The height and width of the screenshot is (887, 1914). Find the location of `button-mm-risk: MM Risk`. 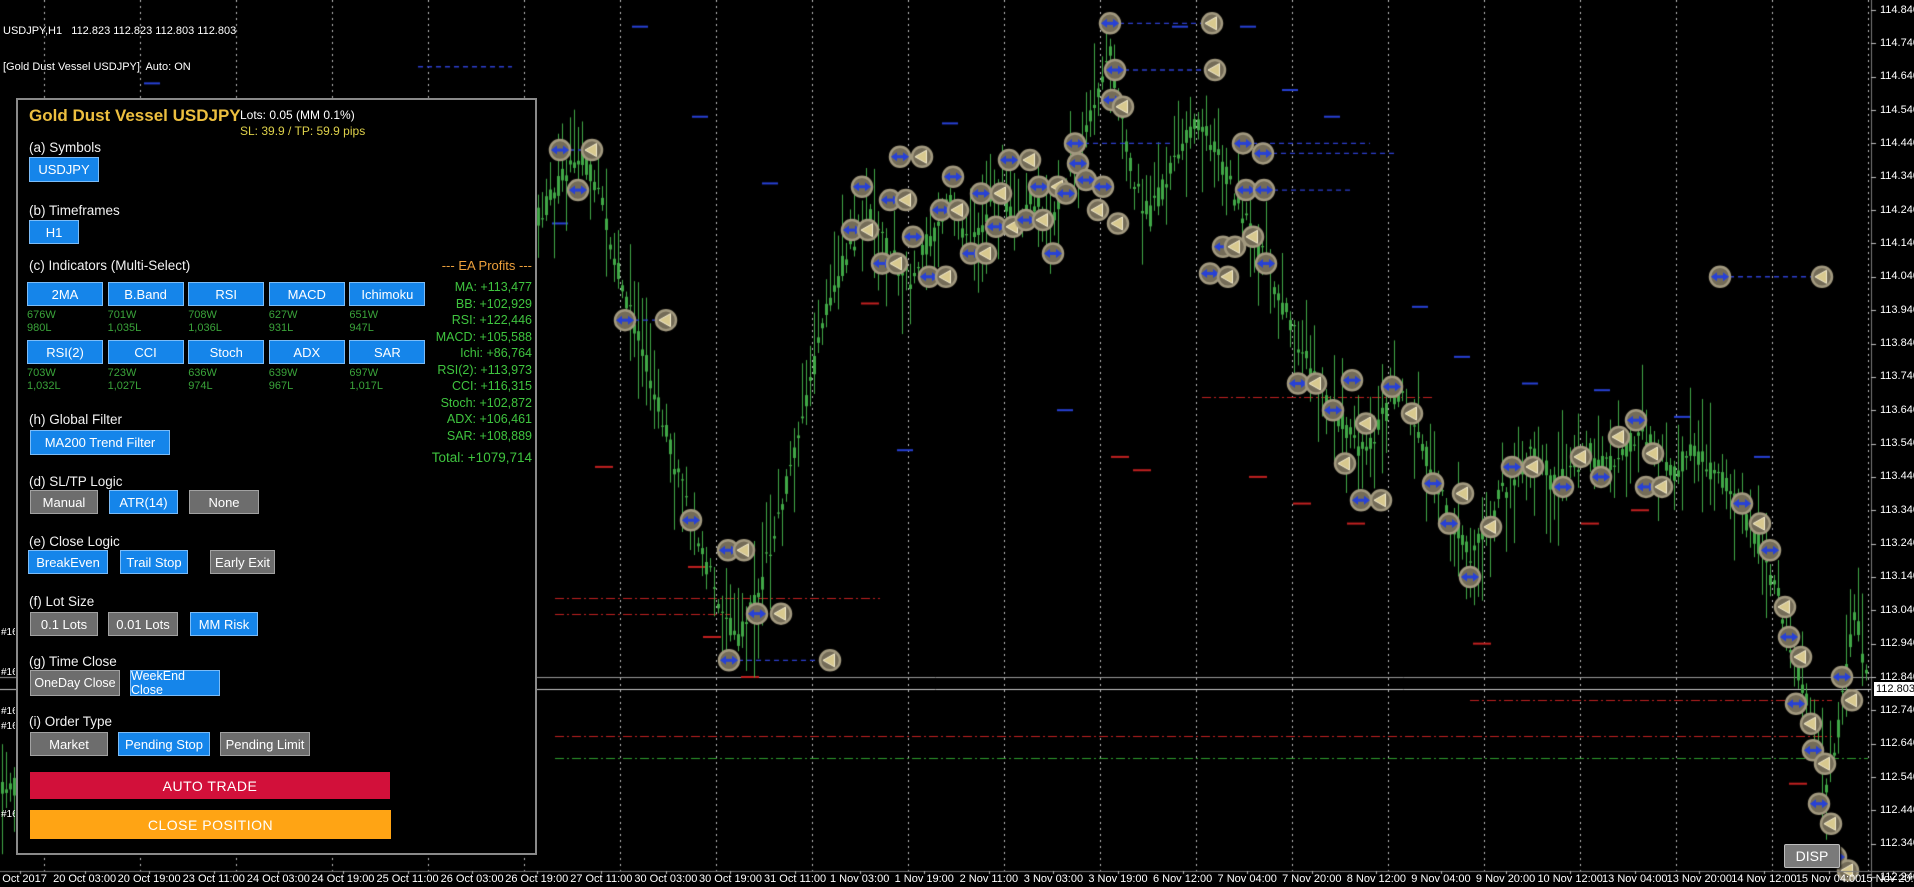

button-mm-risk: MM Risk is located at coordinates (224, 624).